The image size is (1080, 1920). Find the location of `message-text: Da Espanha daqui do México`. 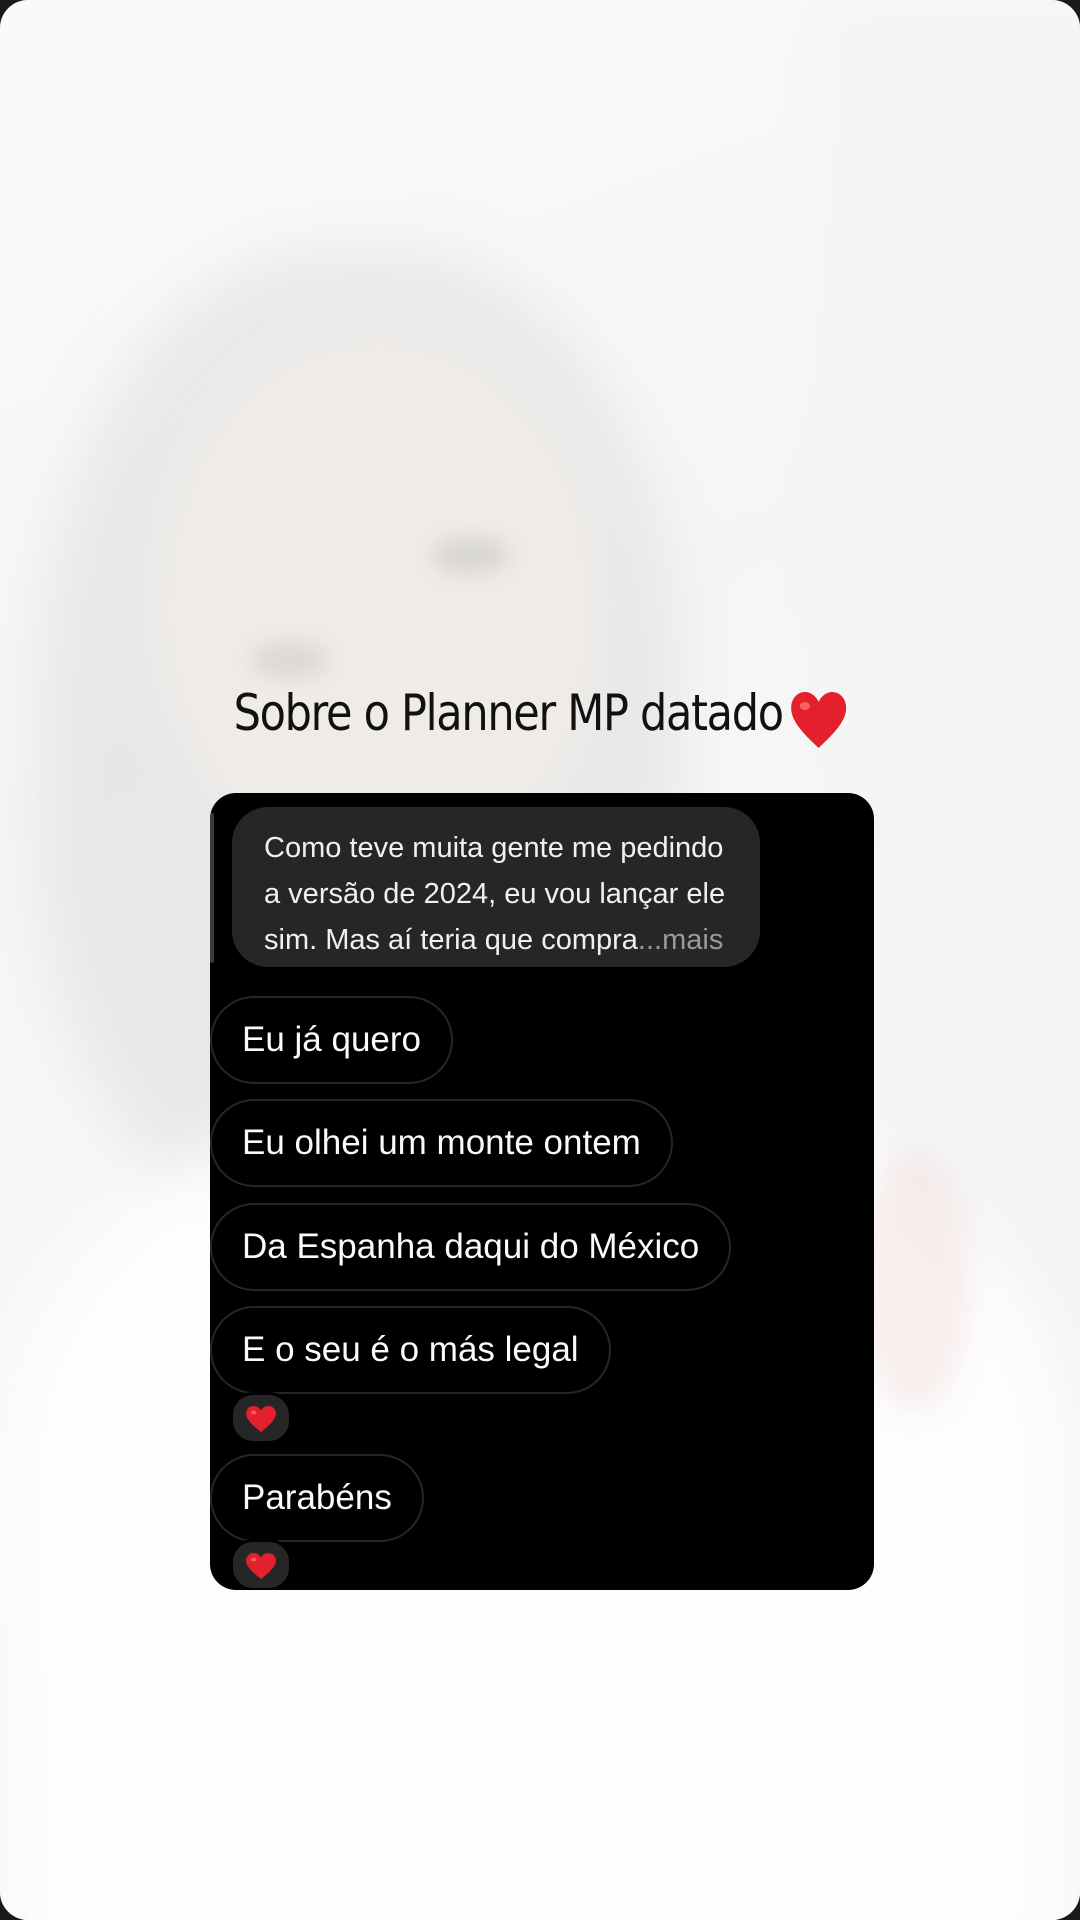

message-text: Da Espanha daqui do México is located at coordinates (471, 1246).